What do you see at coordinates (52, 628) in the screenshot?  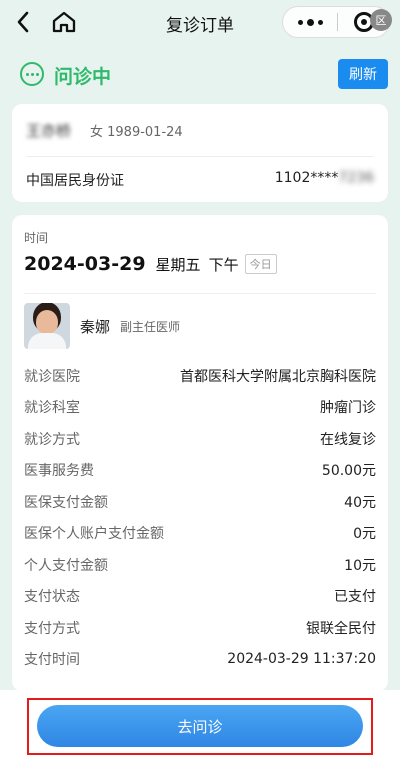 I see `info-label: 支付方式` at bounding box center [52, 628].